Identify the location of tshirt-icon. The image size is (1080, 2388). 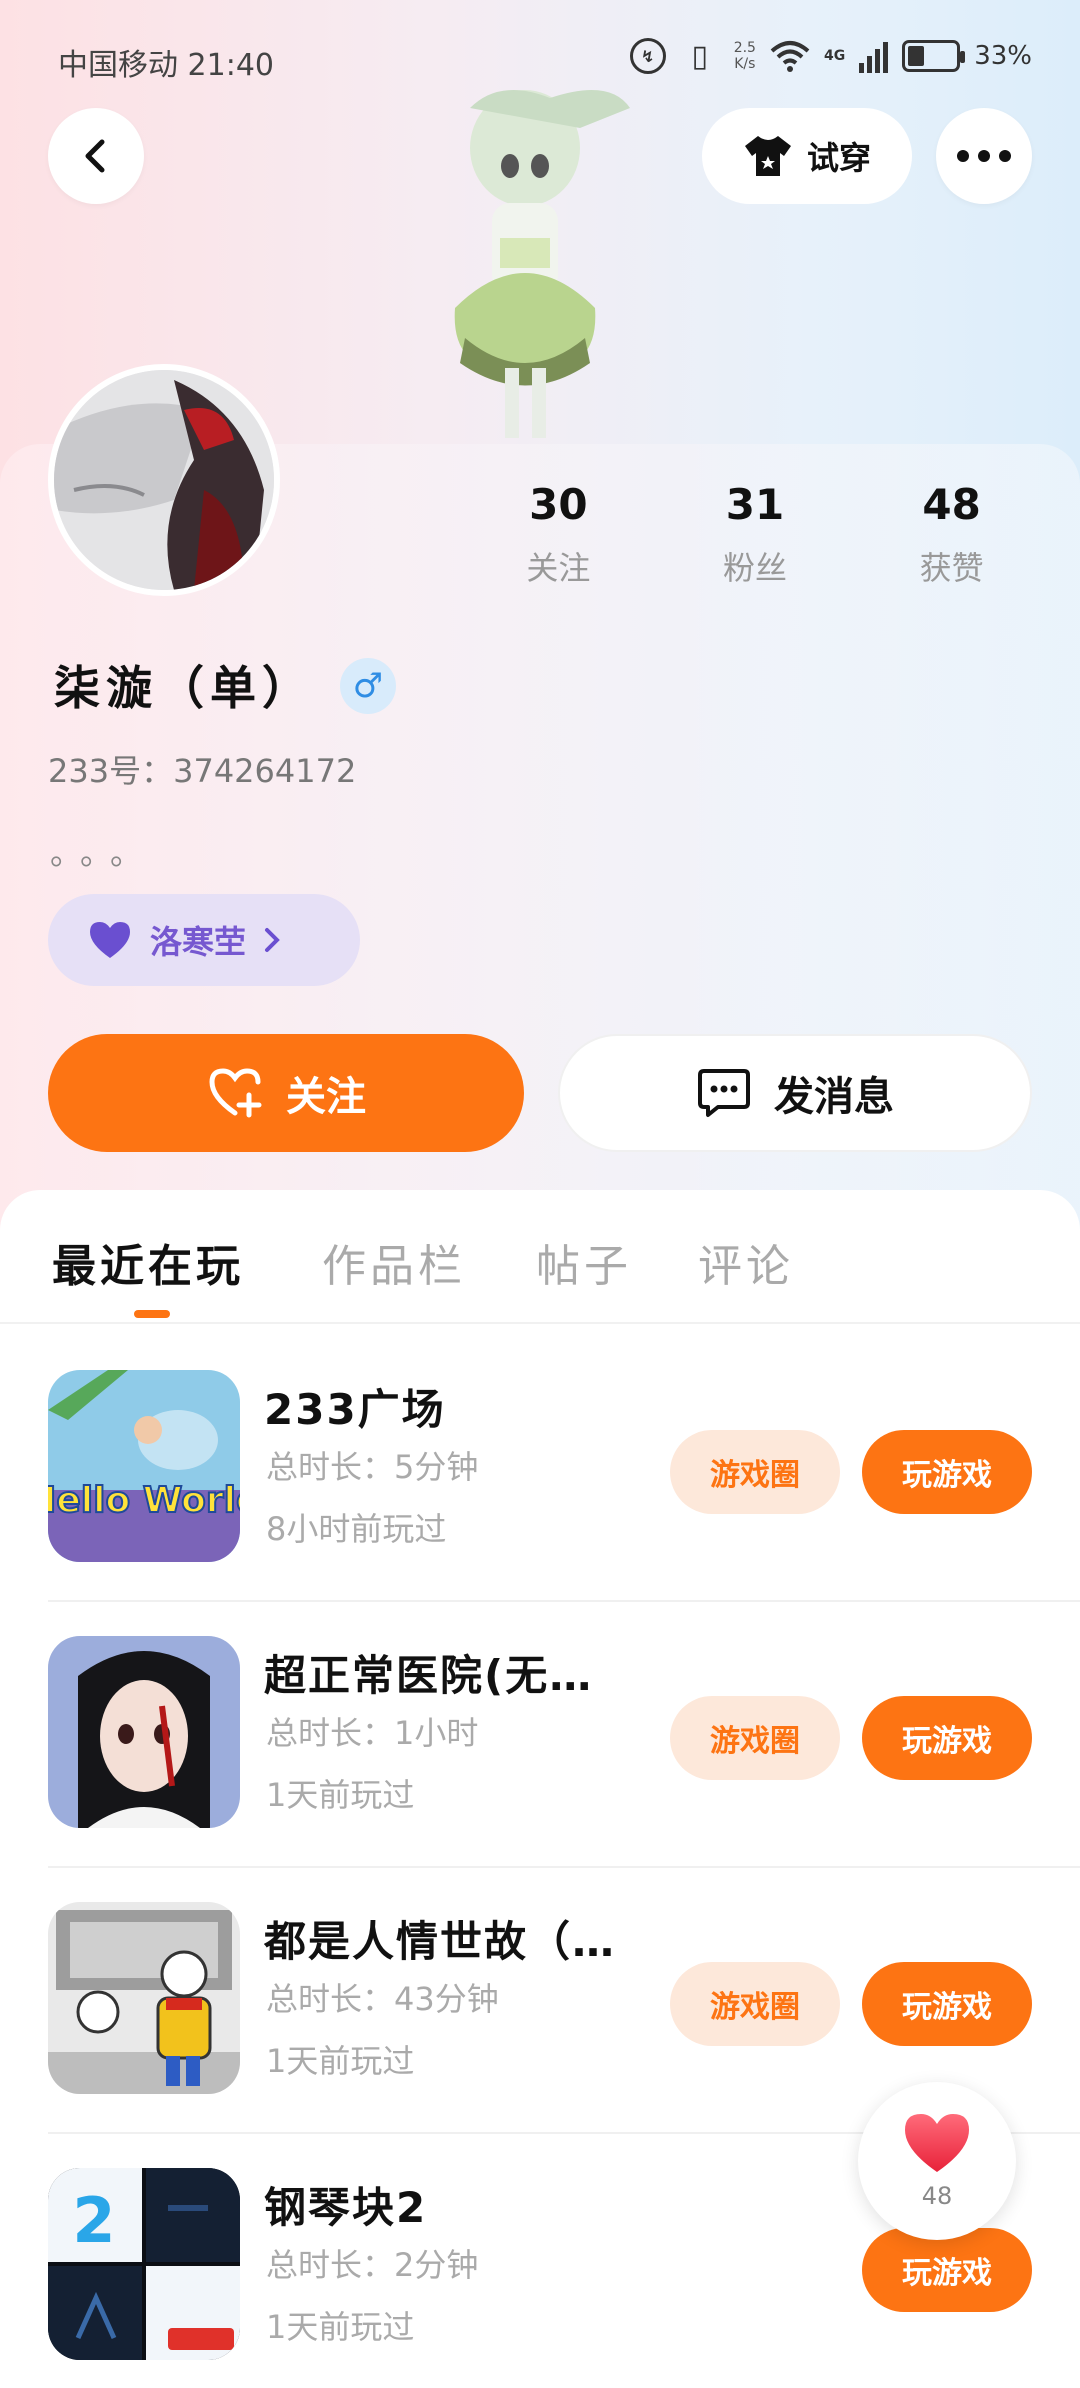
(767, 156).